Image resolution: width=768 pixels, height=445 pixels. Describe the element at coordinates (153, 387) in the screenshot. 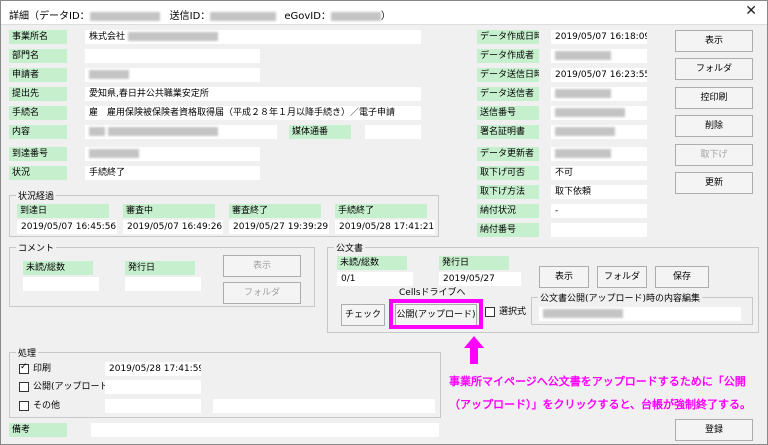

I see `publish-date-field` at that location.